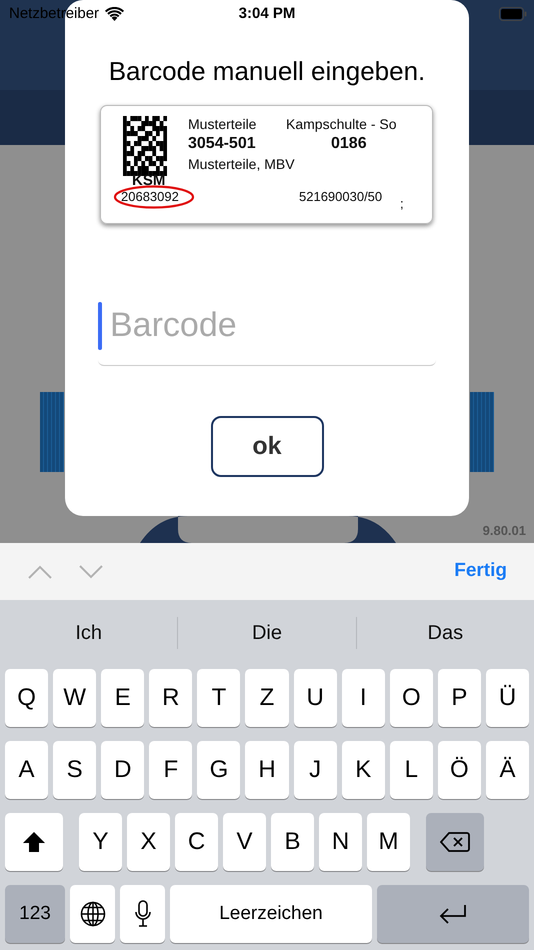 Image resolution: width=534 pixels, height=950 pixels. I want to click on wifi-icon, so click(114, 14).